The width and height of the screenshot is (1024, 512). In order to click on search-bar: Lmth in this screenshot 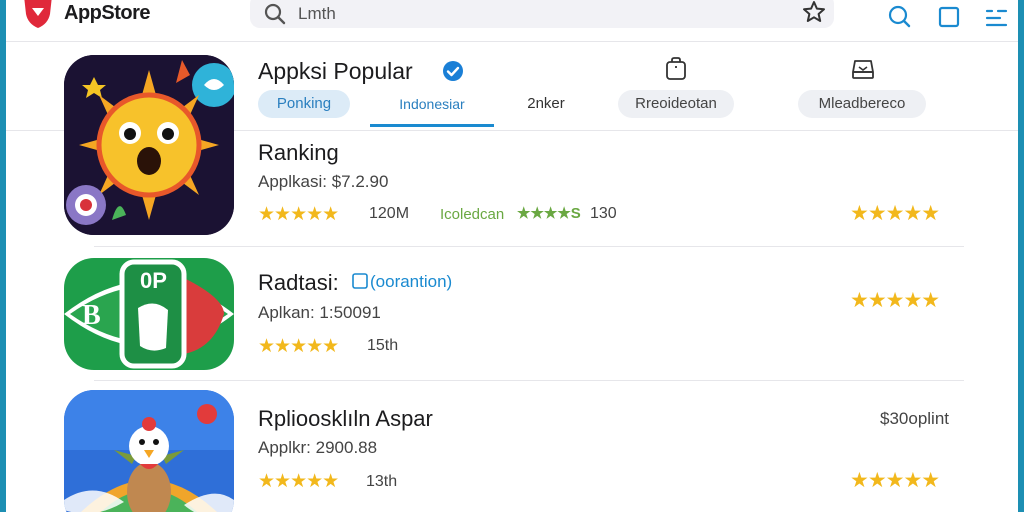, I will do `click(542, 14)`.